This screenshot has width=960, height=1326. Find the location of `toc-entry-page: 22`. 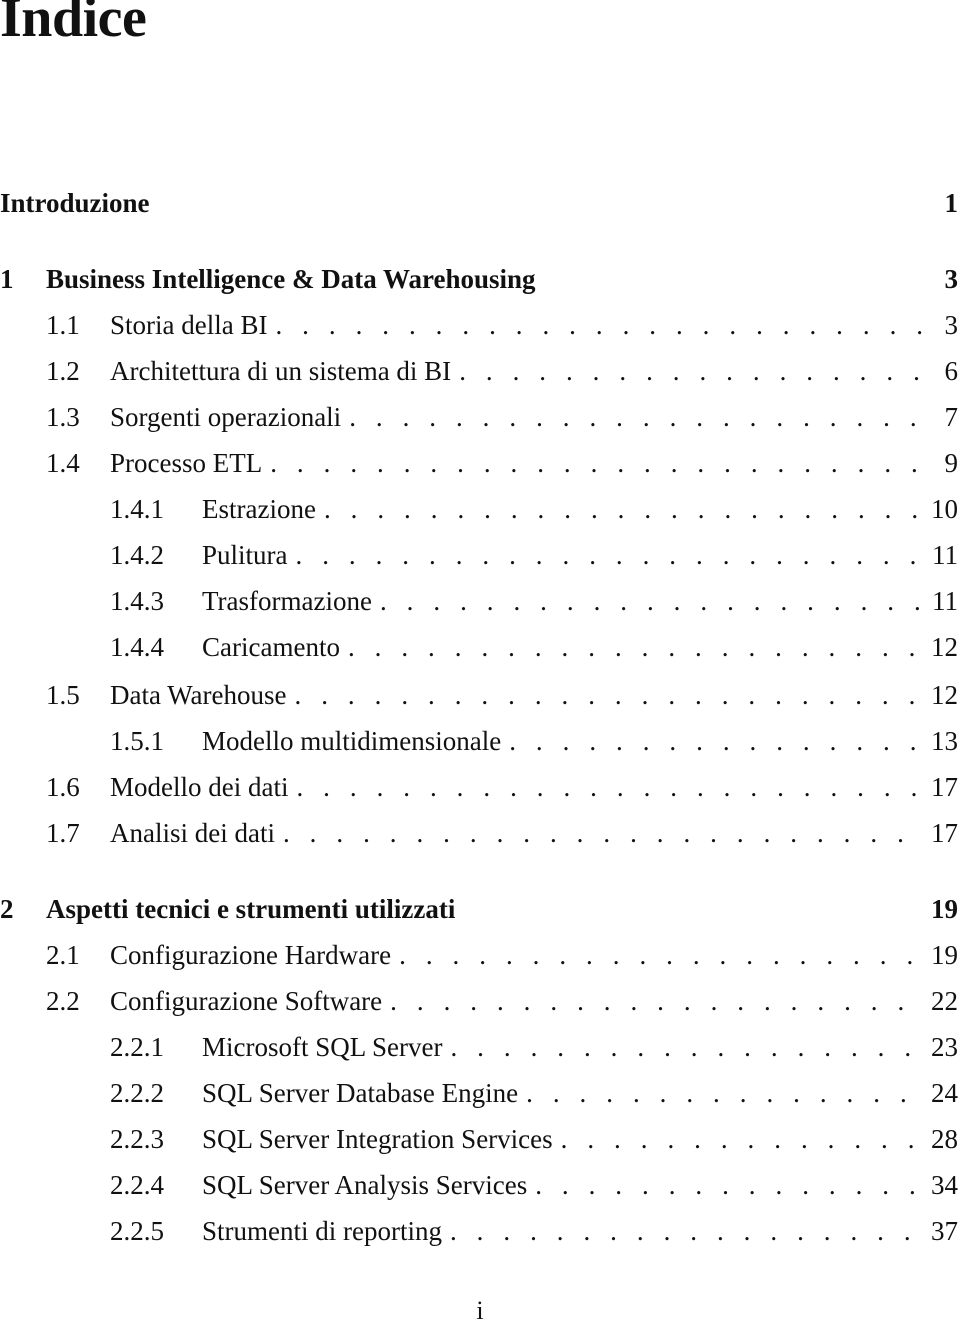

toc-entry-page: 22 is located at coordinates (944, 1001).